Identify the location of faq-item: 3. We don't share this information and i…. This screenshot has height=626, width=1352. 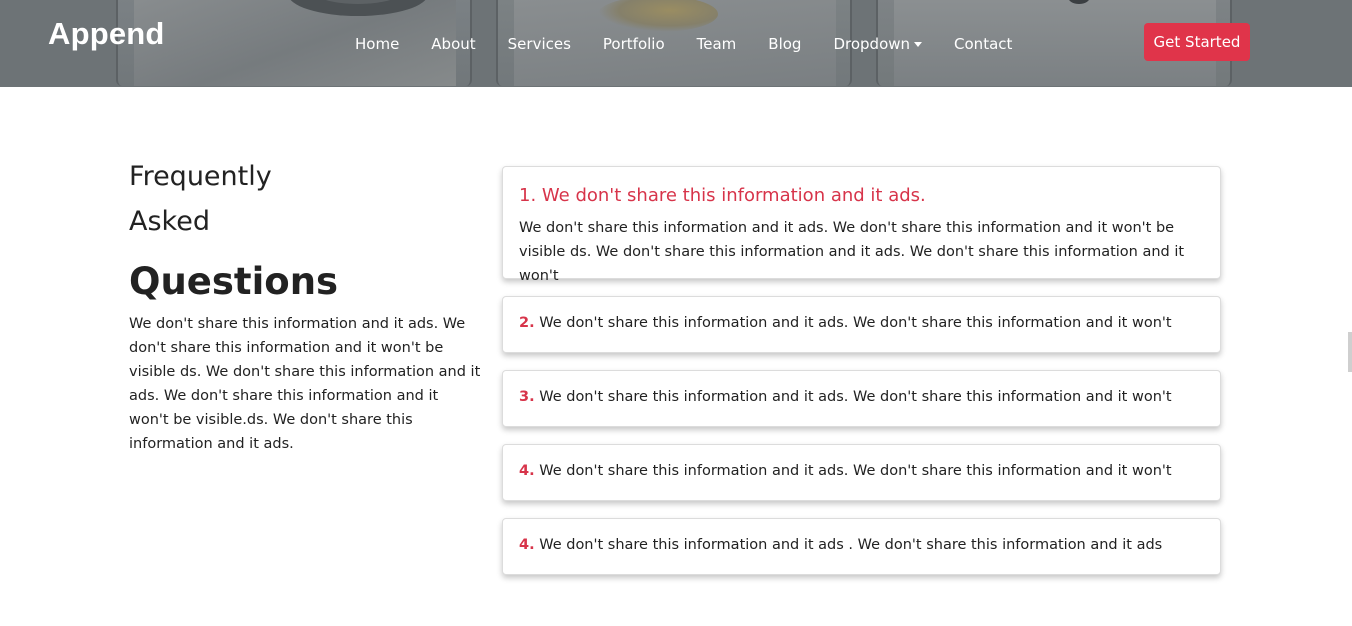
(861, 398).